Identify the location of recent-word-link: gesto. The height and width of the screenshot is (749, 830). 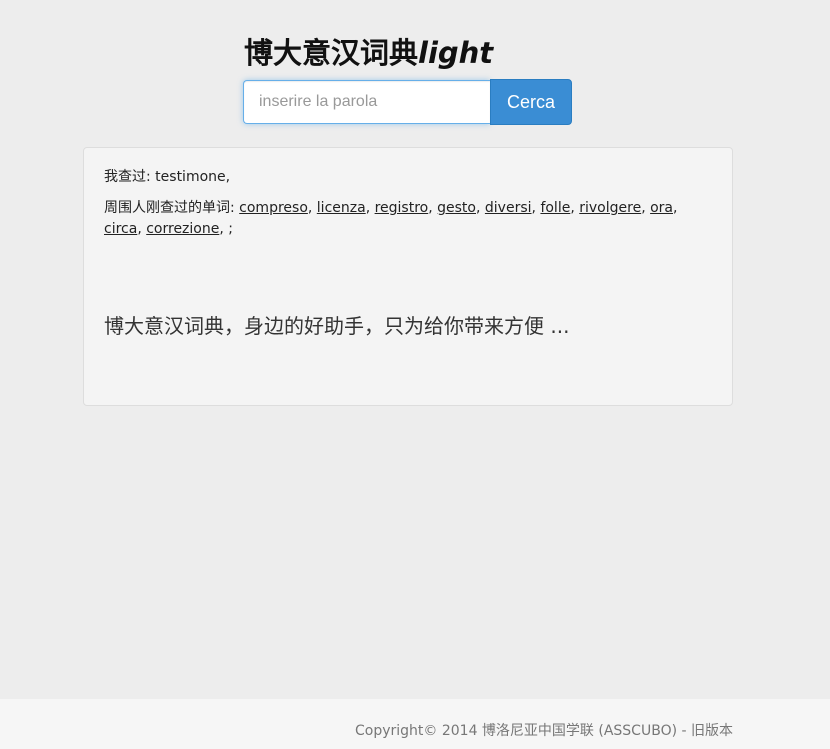
(456, 208).